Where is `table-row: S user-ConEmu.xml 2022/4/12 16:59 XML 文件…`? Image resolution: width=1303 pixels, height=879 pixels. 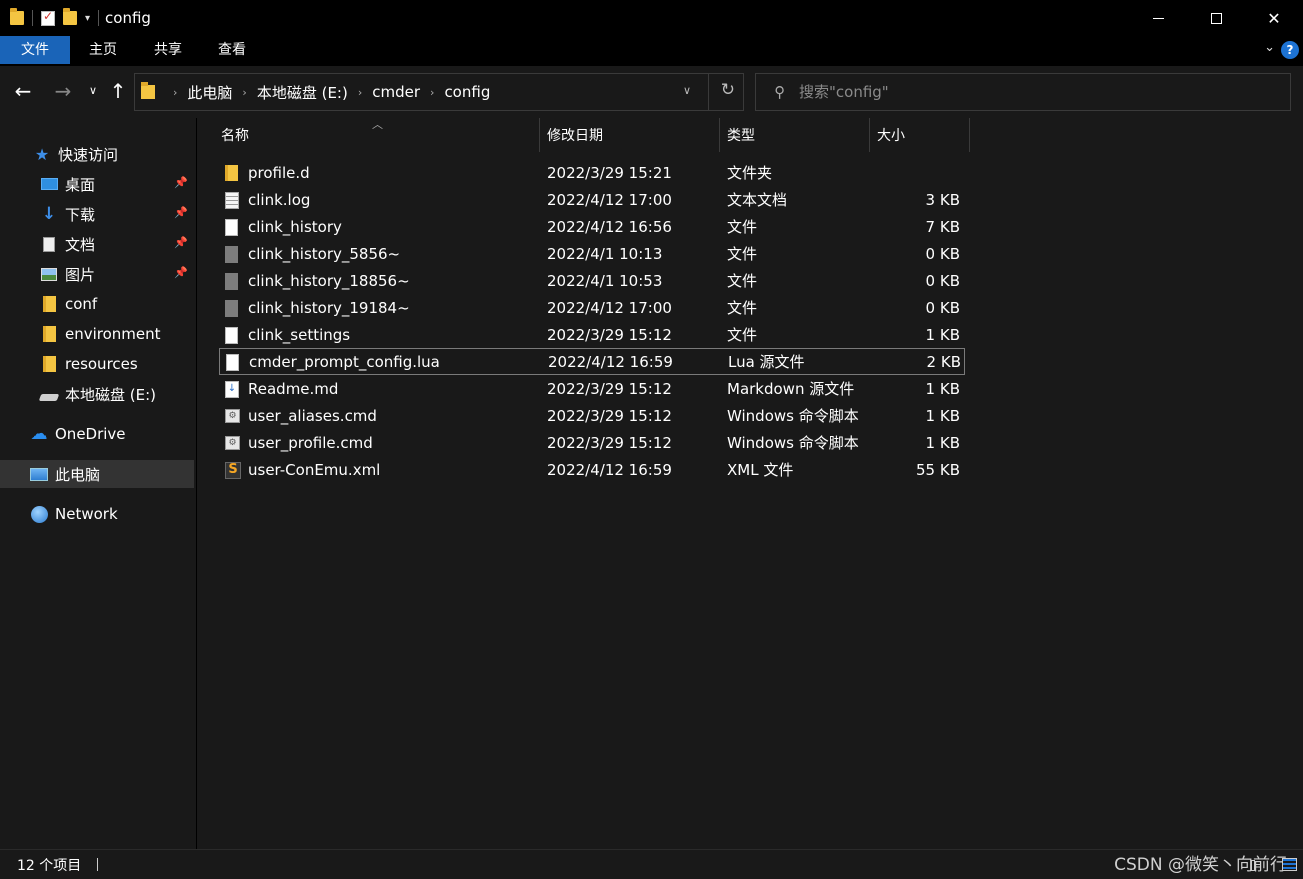 table-row: S user-ConEmu.xml 2022/4/12 16:59 XML 文件… is located at coordinates (592, 470).